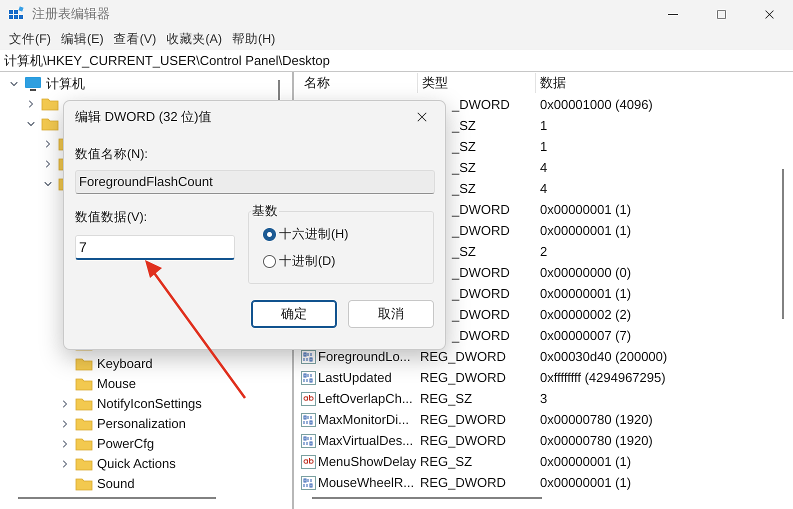 This screenshot has height=509, width=793. I want to click on value-data-field: 7, so click(155, 247).